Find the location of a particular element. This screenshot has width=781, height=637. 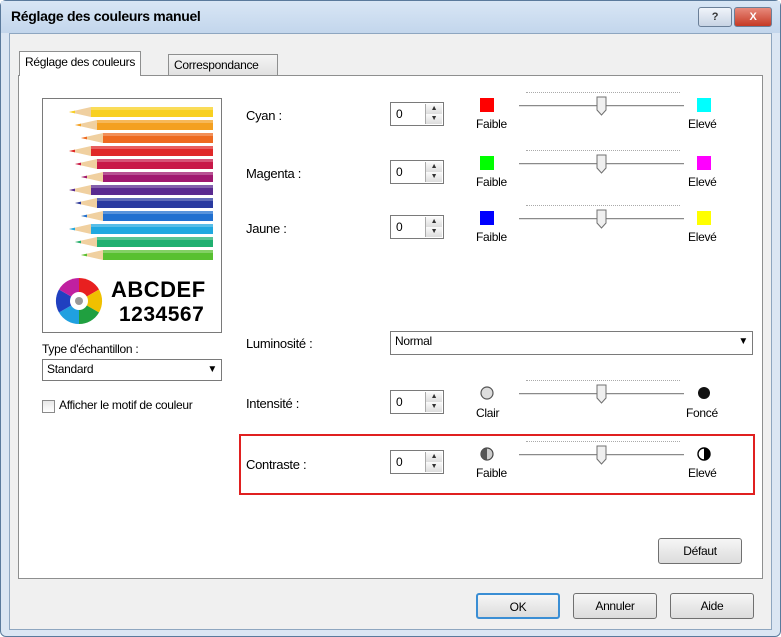

contrast-high-label: Elevé is located at coordinates (702, 473).